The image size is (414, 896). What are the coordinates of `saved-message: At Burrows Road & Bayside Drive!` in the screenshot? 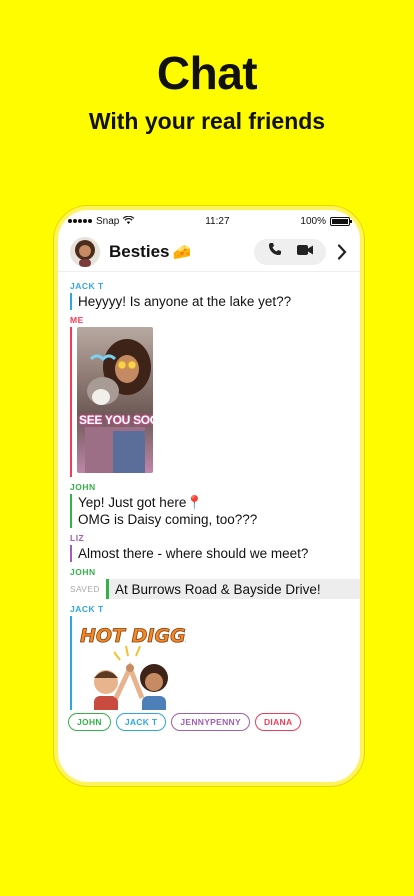 It's located at (233, 589).